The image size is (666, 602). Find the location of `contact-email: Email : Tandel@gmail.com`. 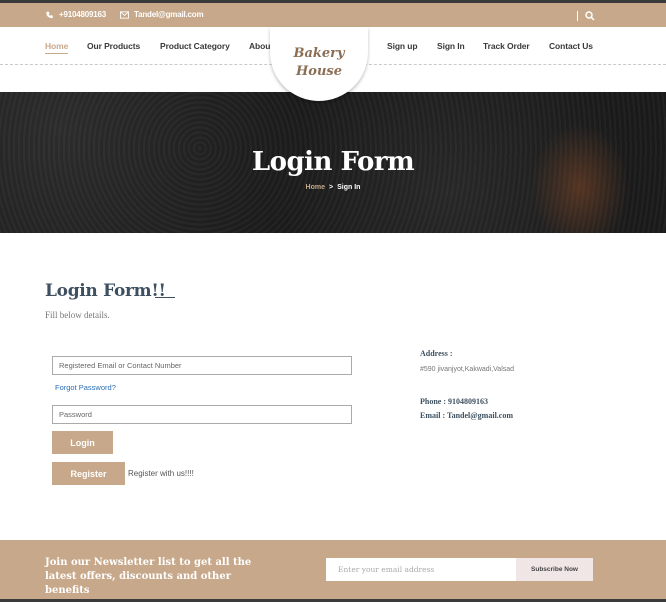

contact-email: Email : Tandel@gmail.com is located at coordinates (467, 415).